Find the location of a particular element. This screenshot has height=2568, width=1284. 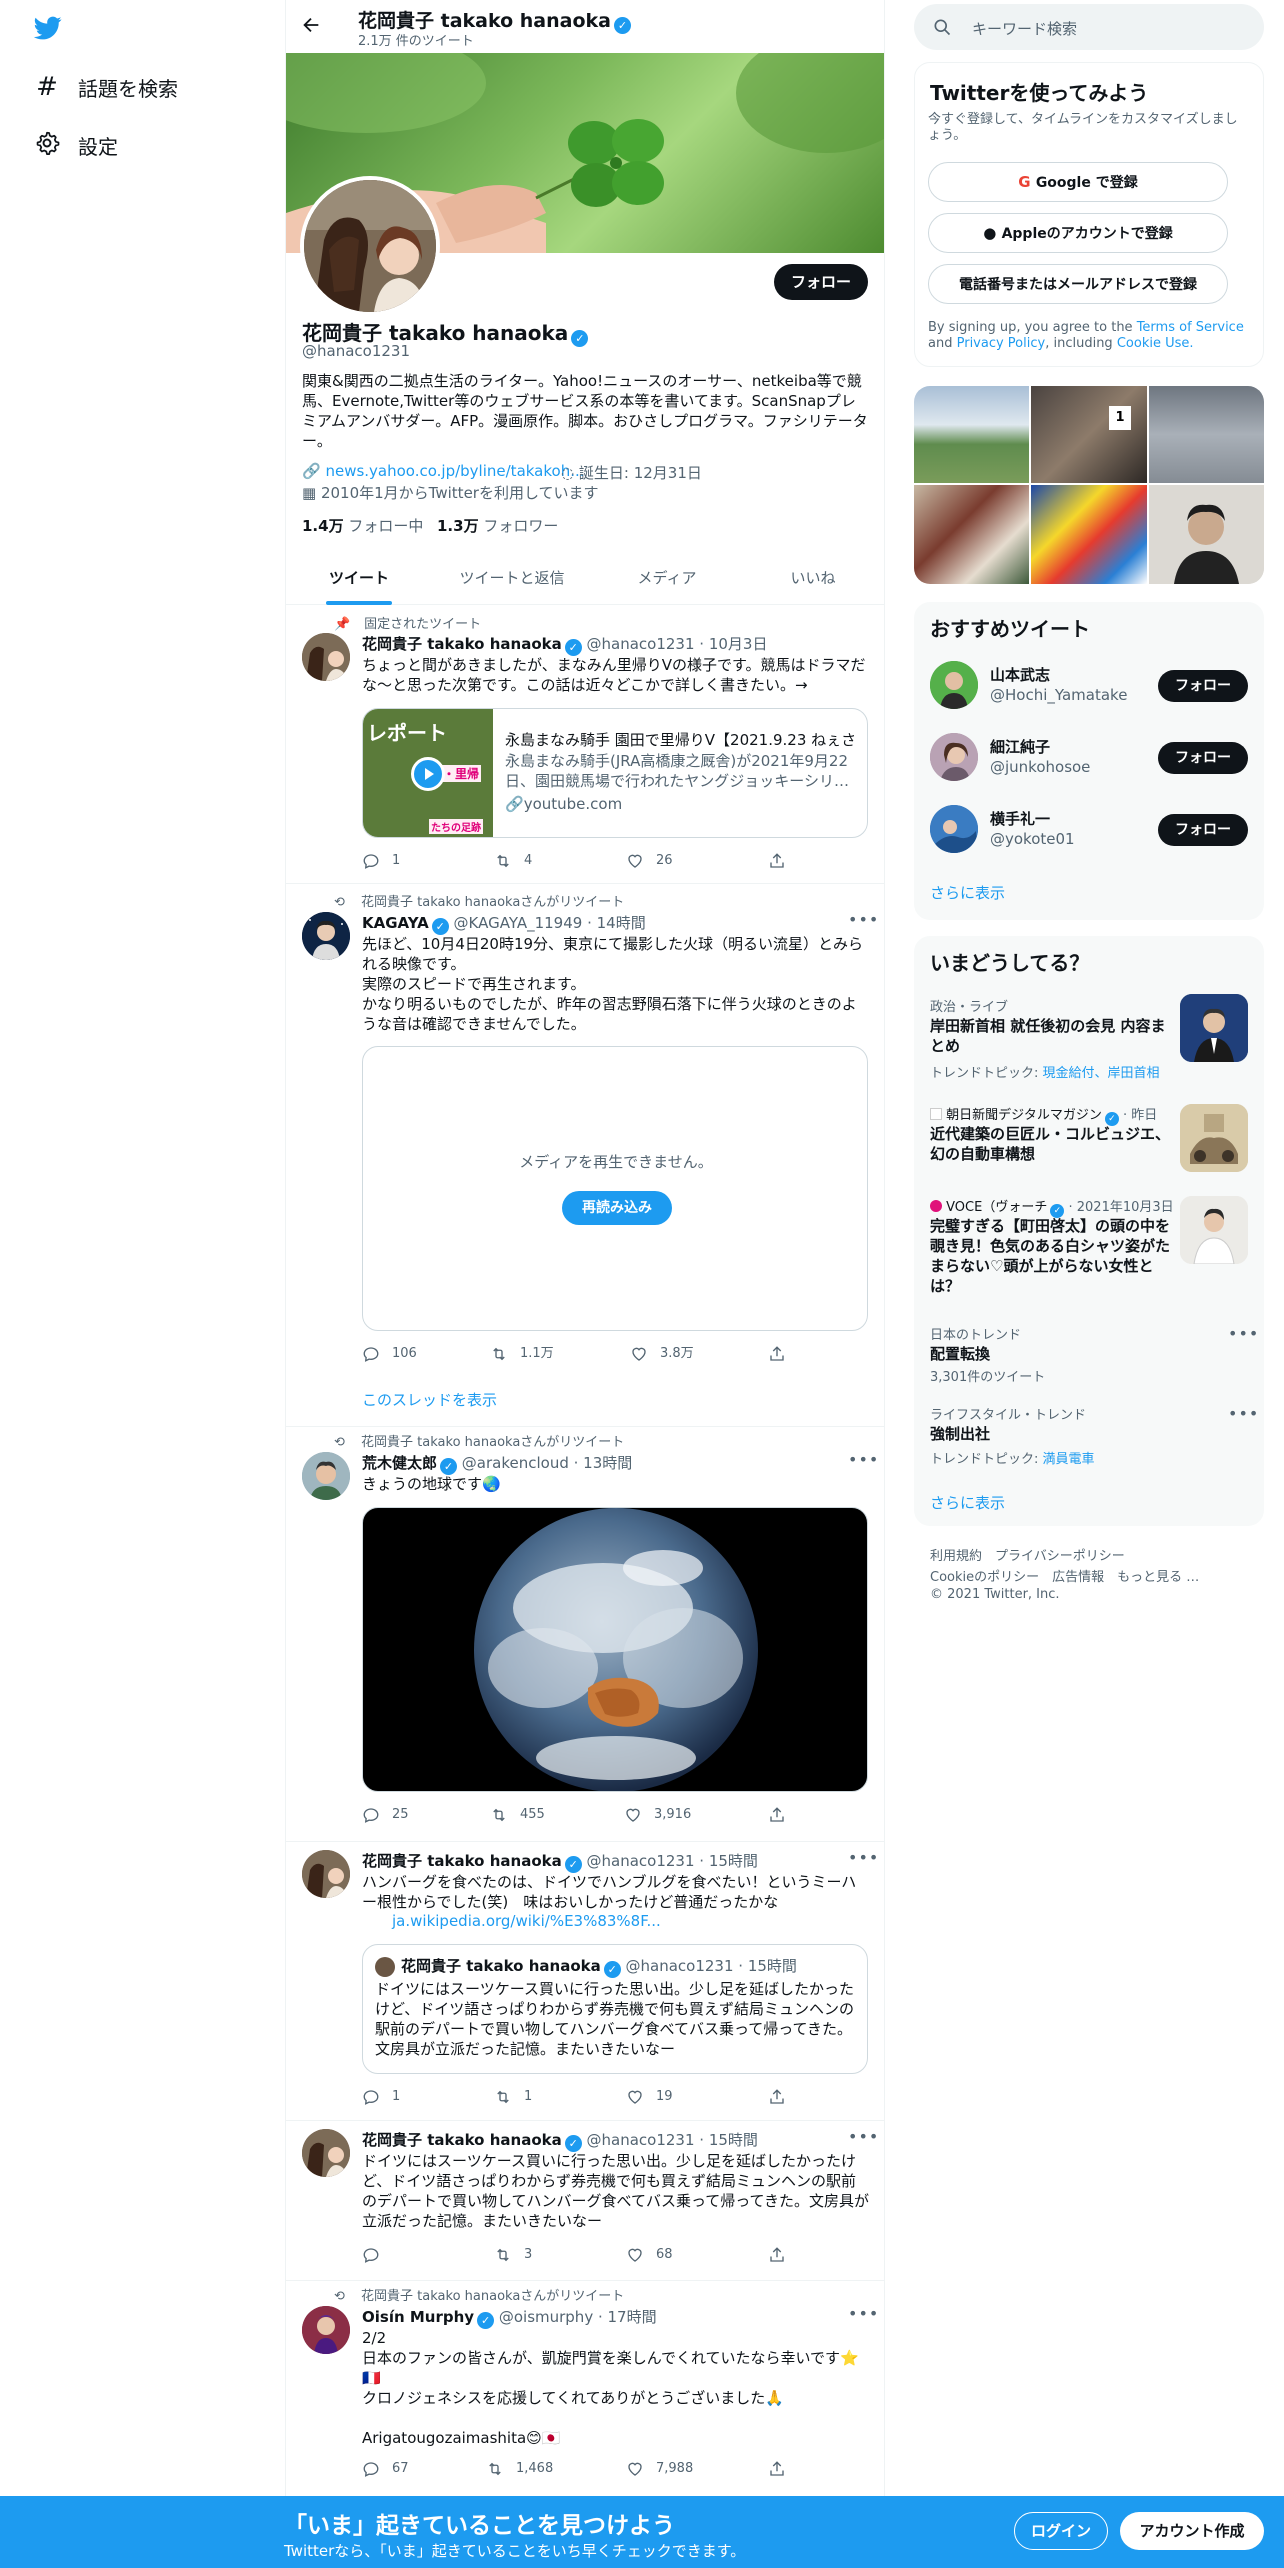

apple-signup-button: ● Appleのアカウントで登録 is located at coordinates (1078, 233).